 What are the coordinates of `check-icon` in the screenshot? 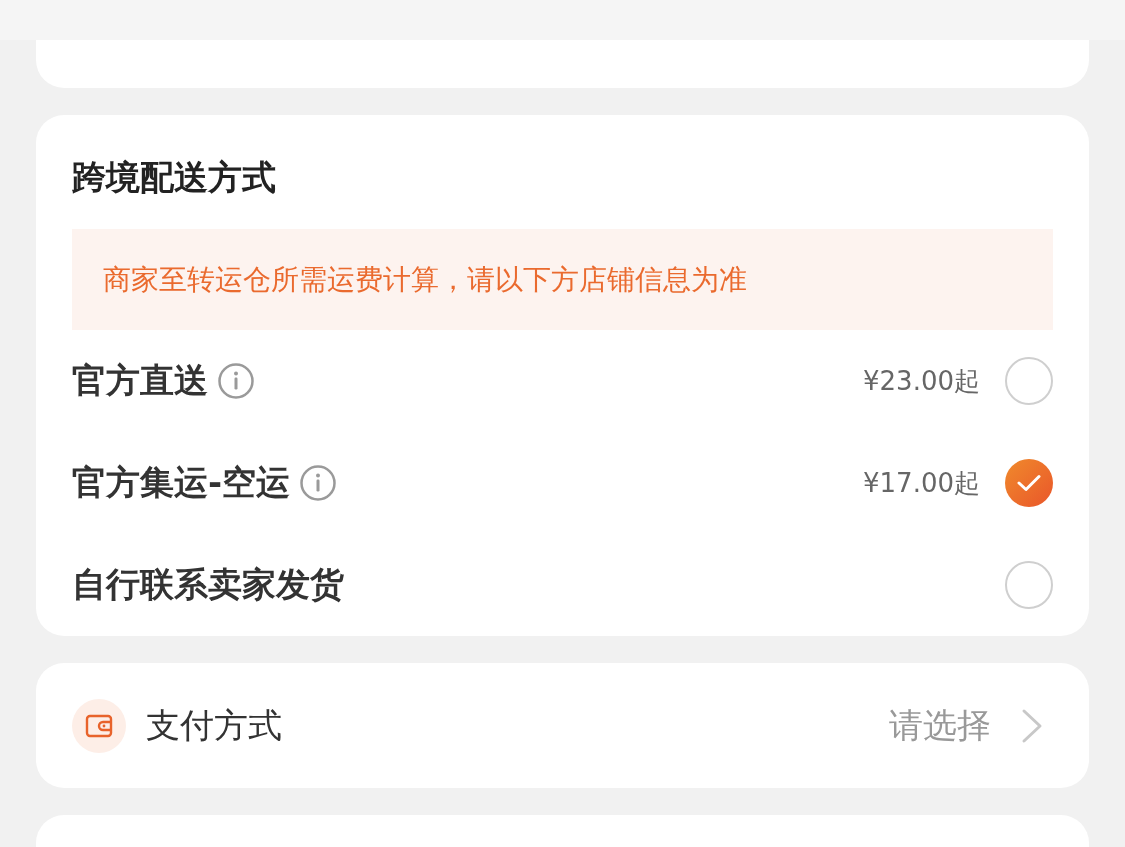 It's located at (1029, 483).